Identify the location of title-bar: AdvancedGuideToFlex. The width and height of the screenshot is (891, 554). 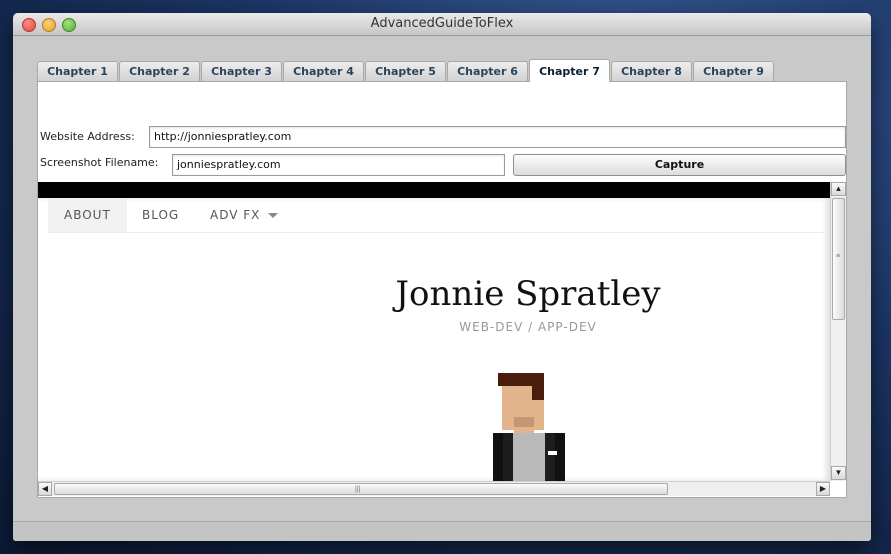
(442, 24).